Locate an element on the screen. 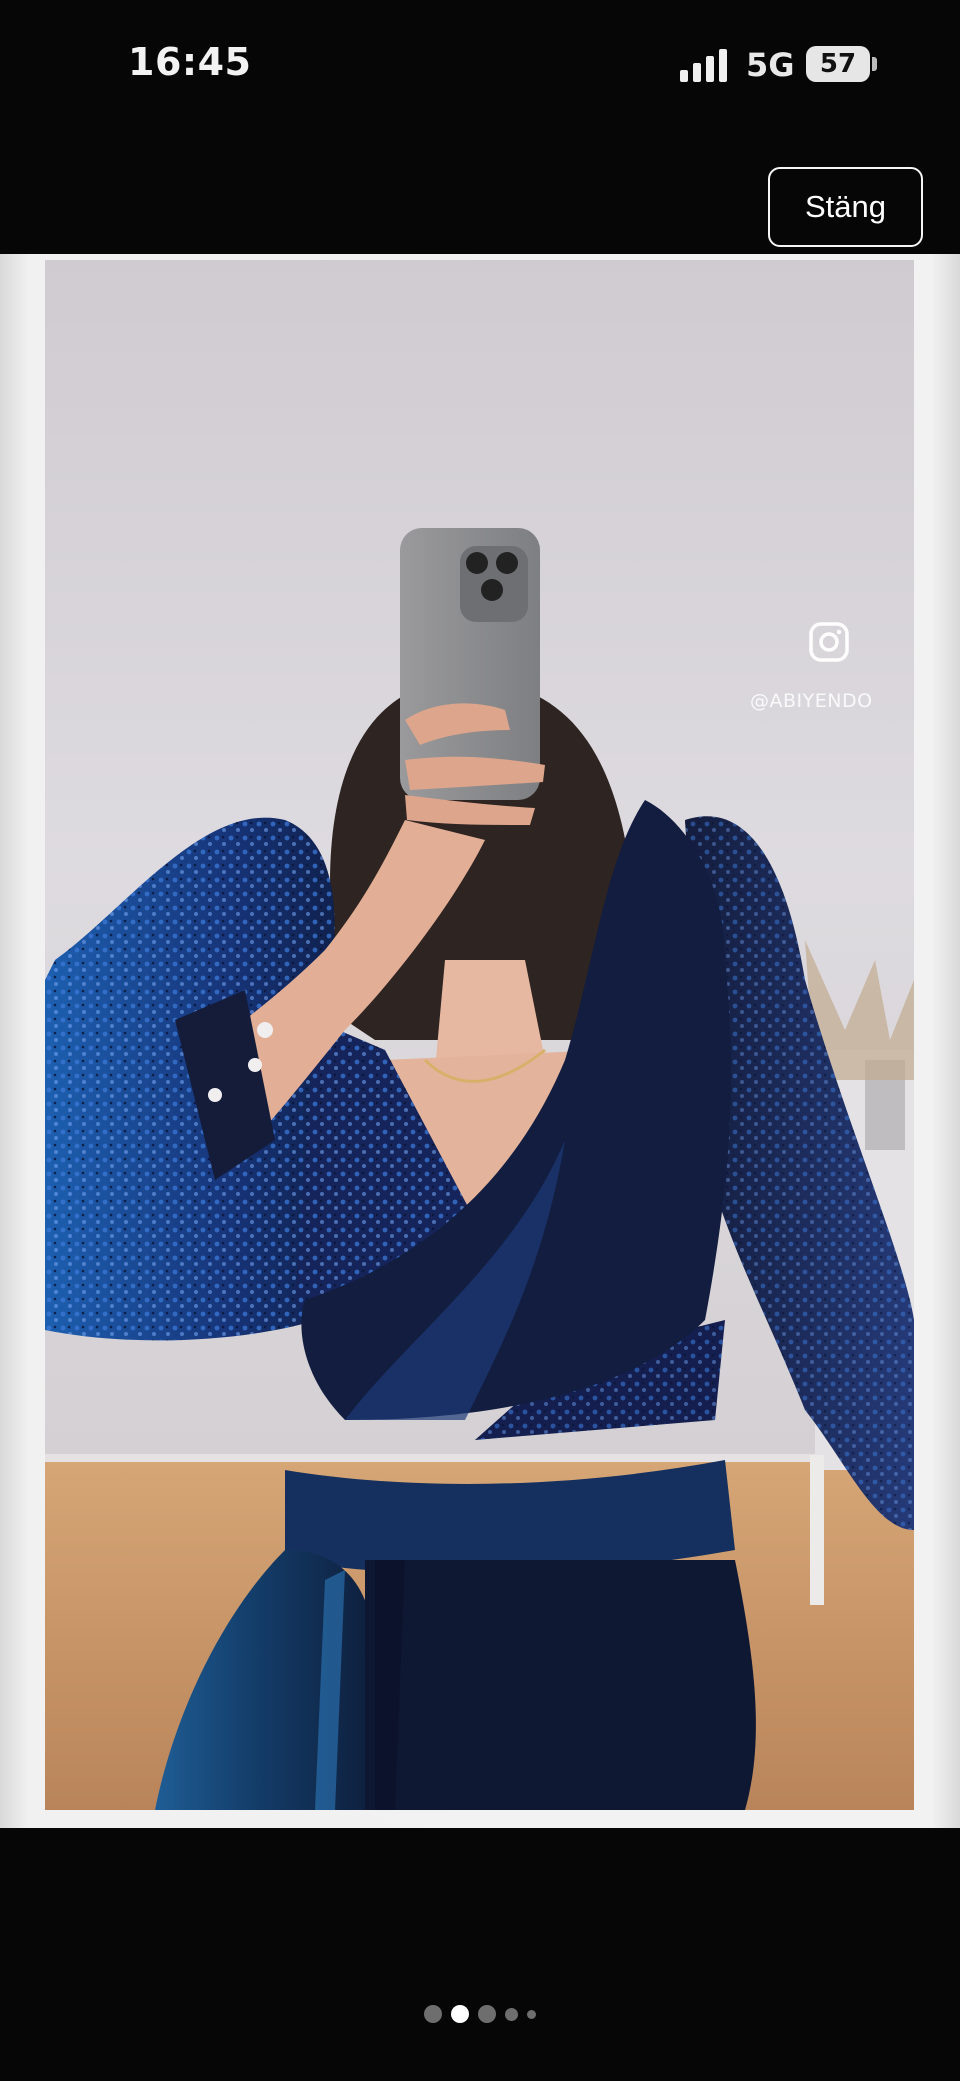 This screenshot has width=960, height=2081. status-time: 16:45 is located at coordinates (190, 62).